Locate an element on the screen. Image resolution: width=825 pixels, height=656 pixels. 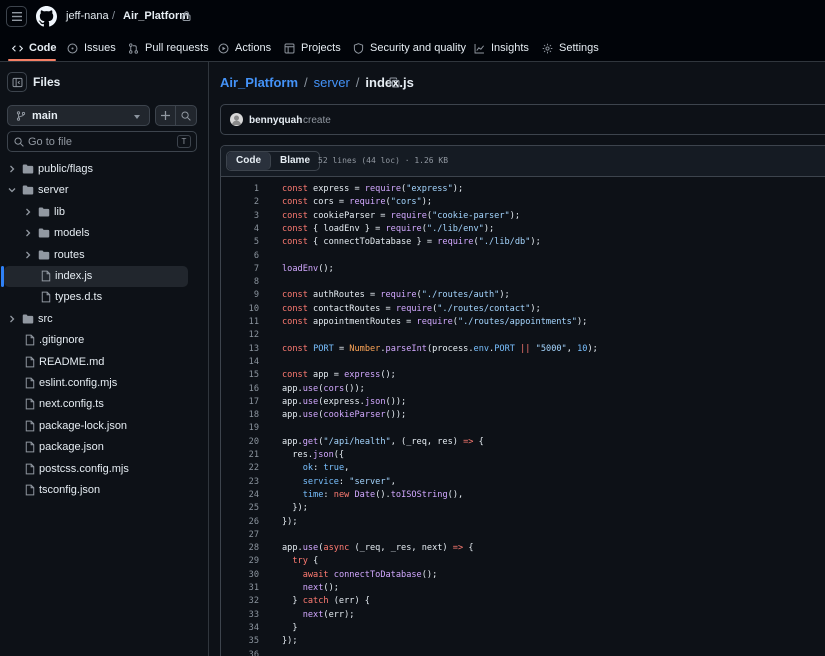
tab-code: Code is located at coordinates (34, 48).